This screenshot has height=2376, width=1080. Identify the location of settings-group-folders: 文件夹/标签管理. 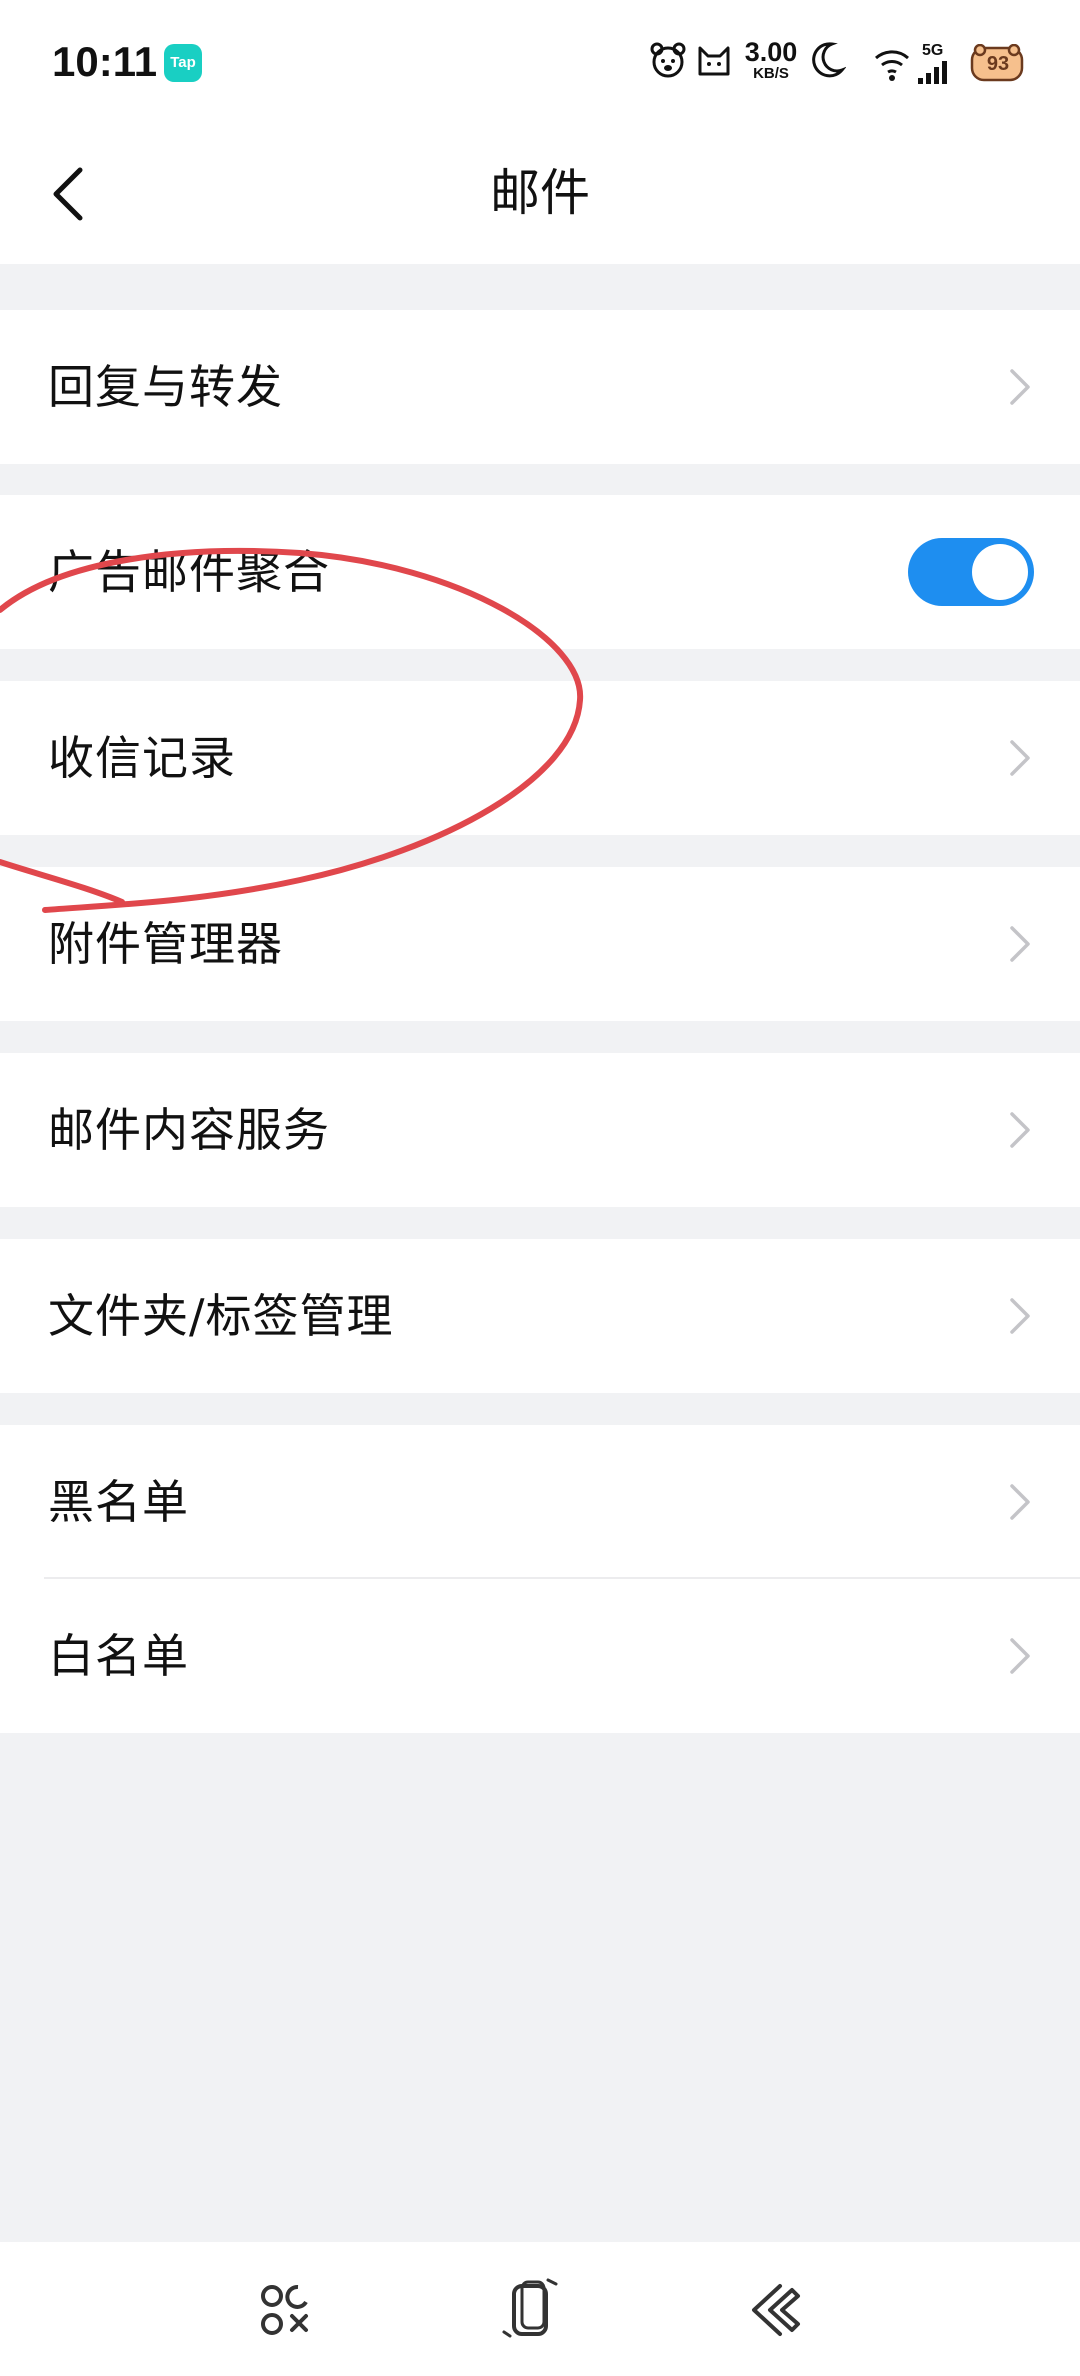
(540, 1316).